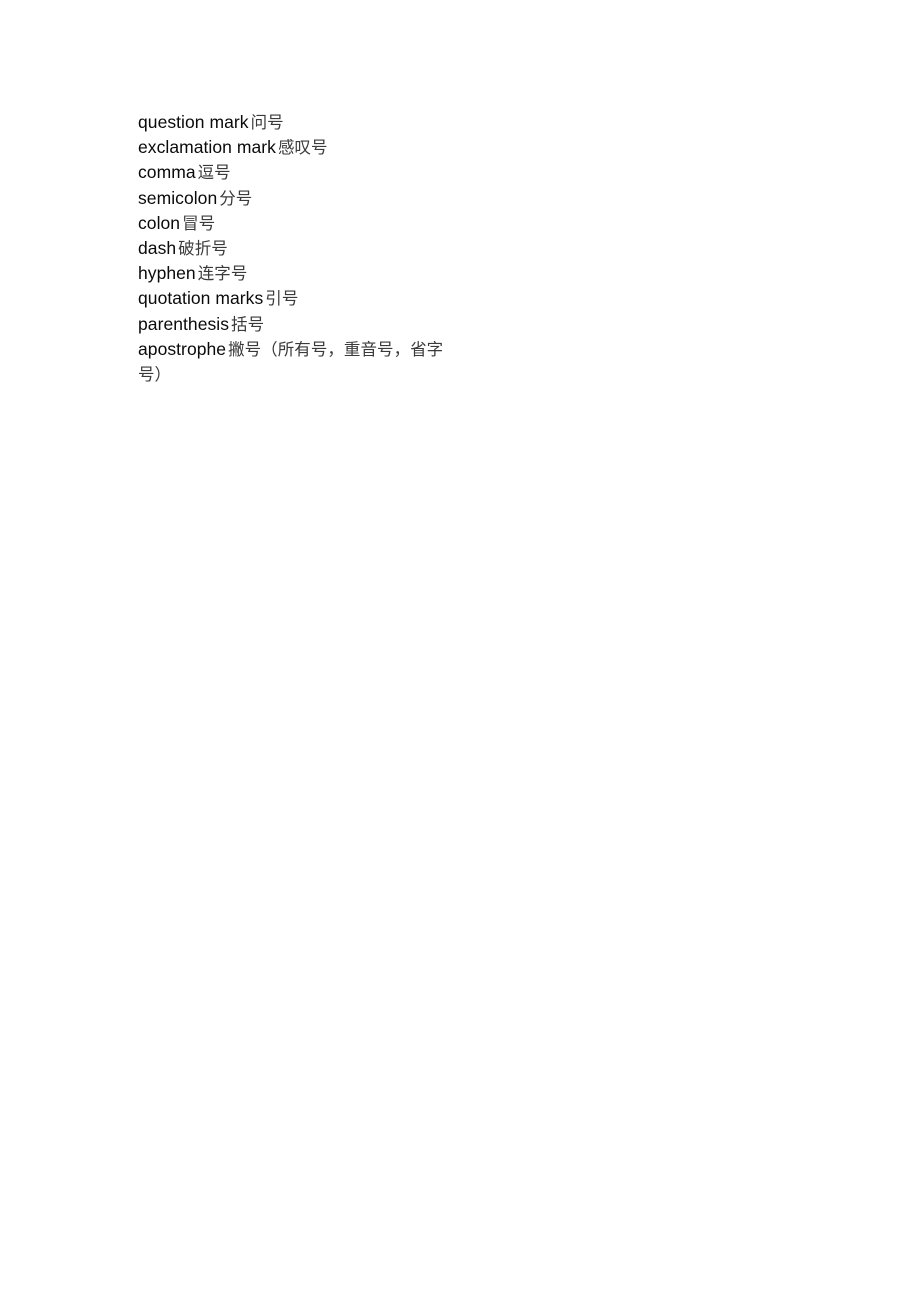  Describe the element at coordinates (184, 323) in the screenshot. I see `glossary-term-english: parenthesis` at that location.